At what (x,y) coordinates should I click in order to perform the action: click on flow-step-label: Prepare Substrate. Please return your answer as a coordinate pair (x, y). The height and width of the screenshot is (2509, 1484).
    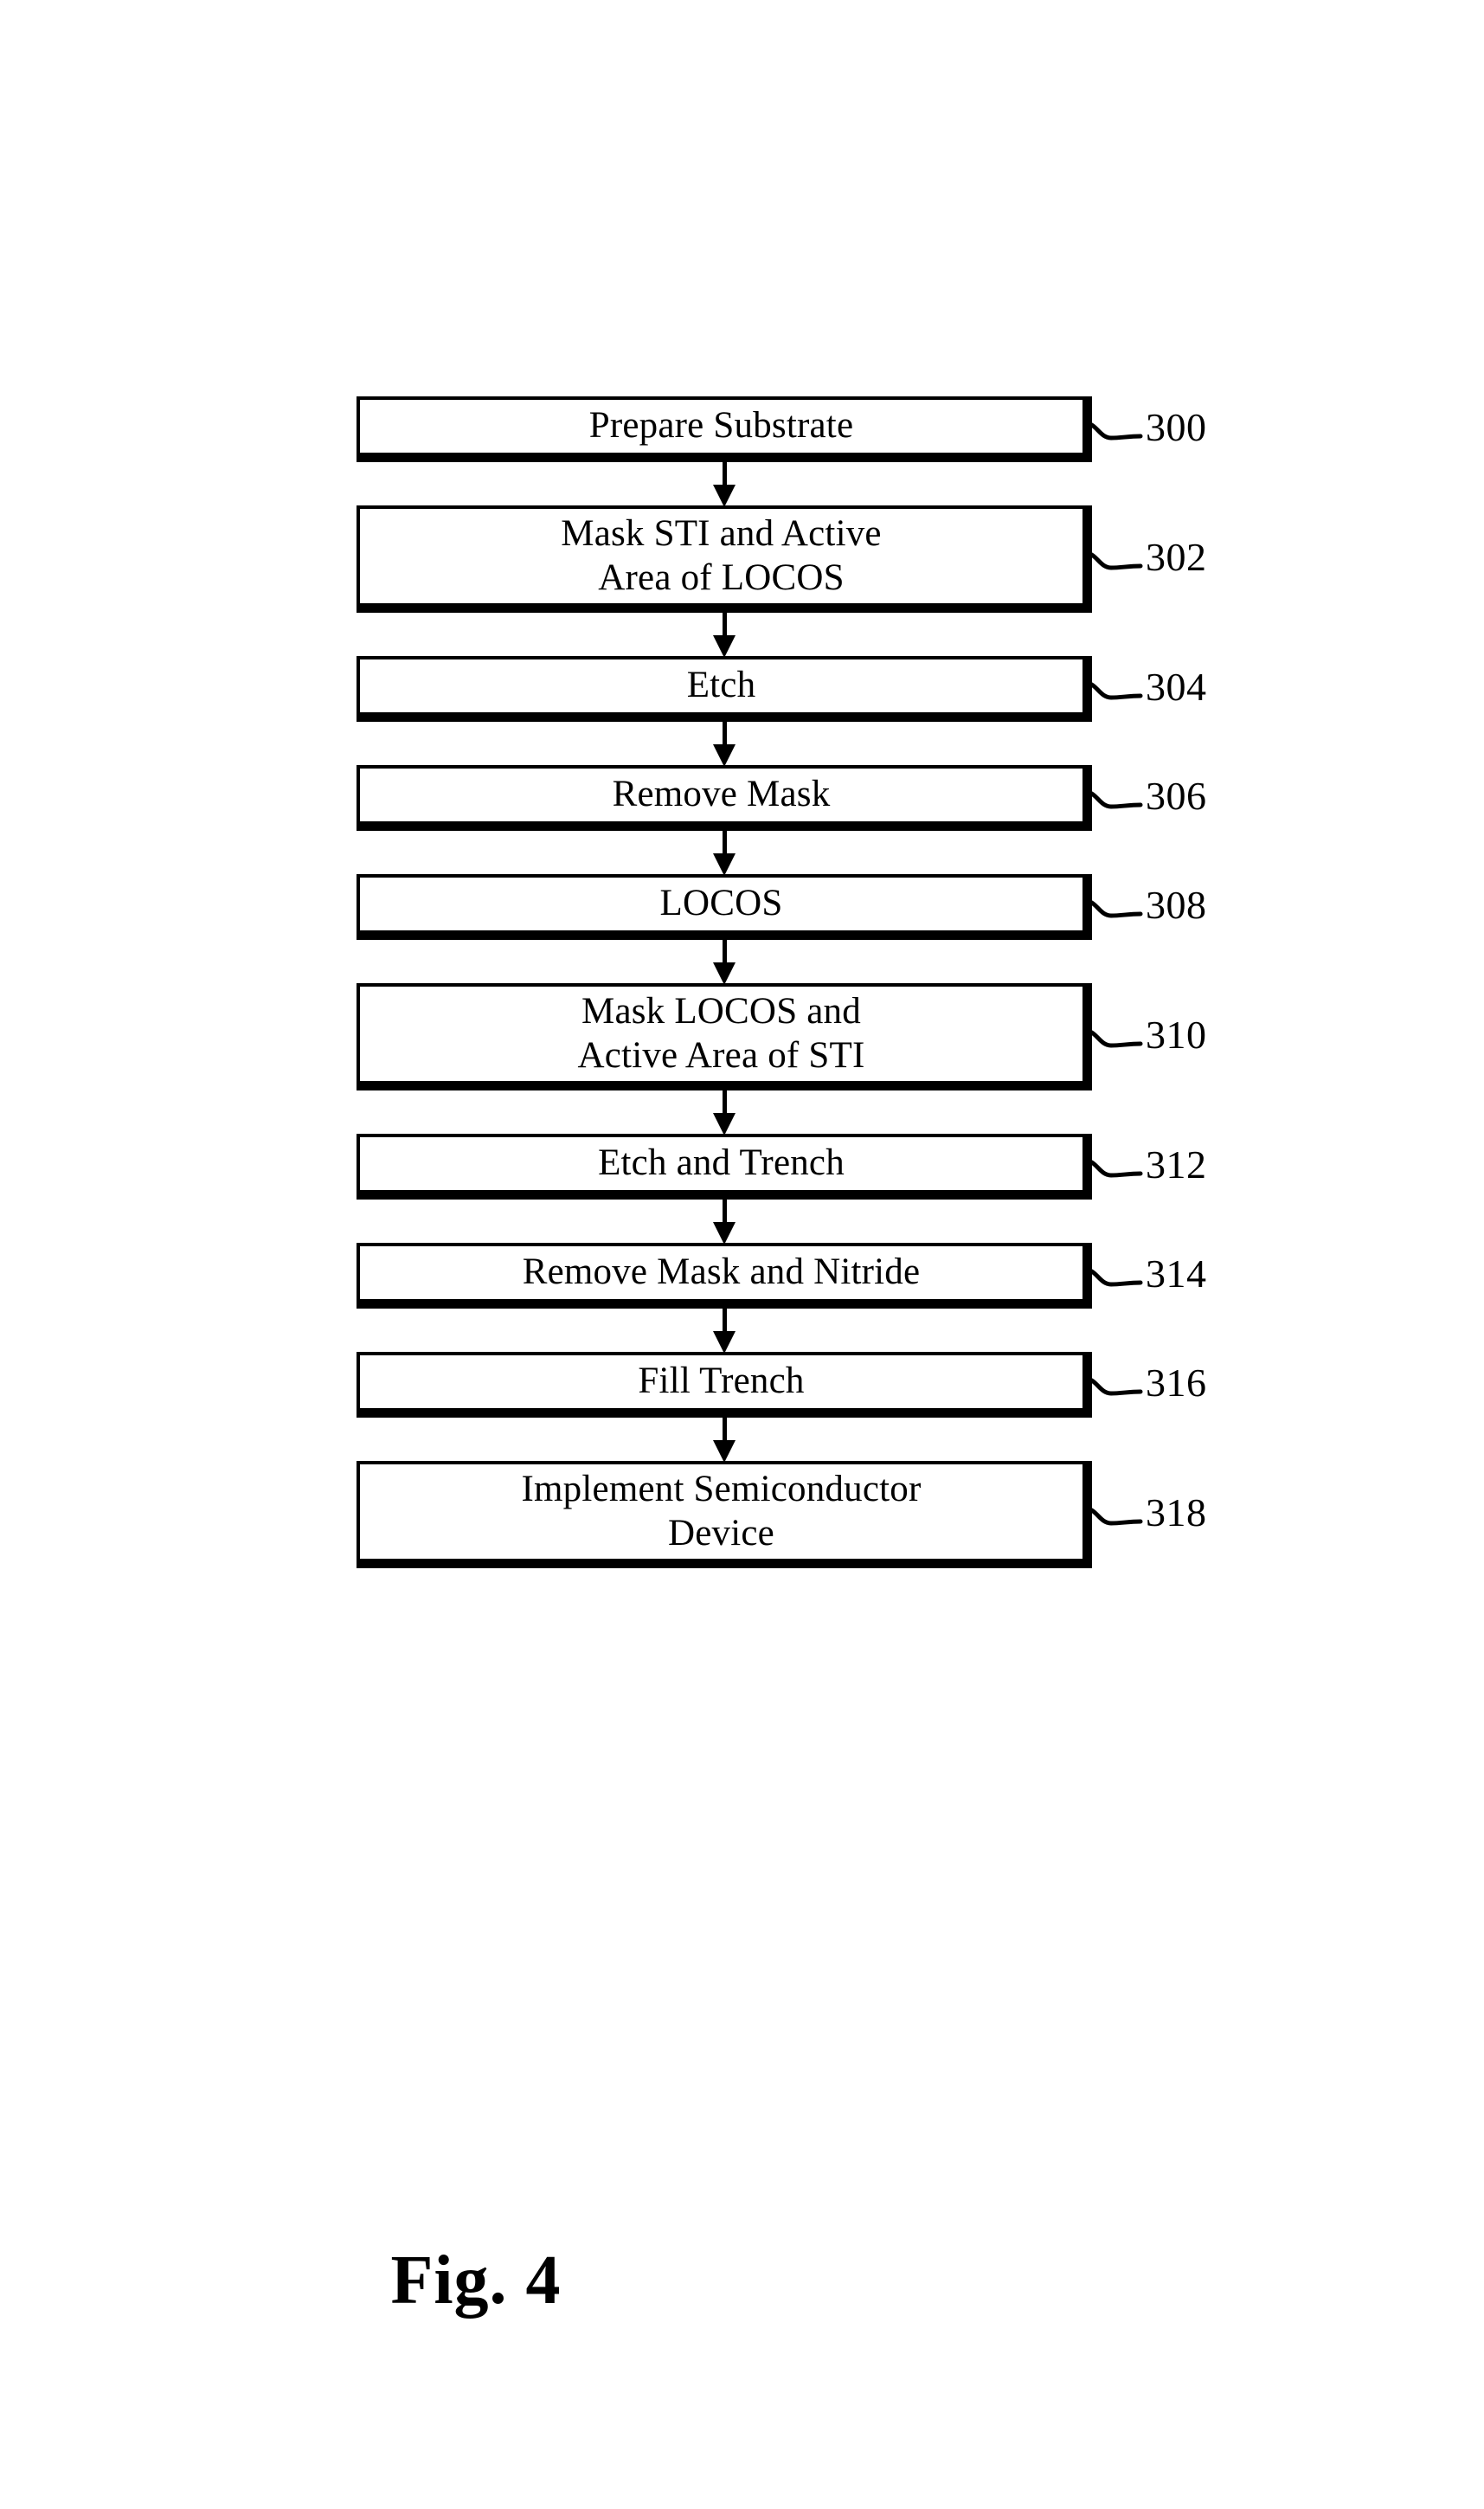
    Looking at the image, I should click on (721, 426).